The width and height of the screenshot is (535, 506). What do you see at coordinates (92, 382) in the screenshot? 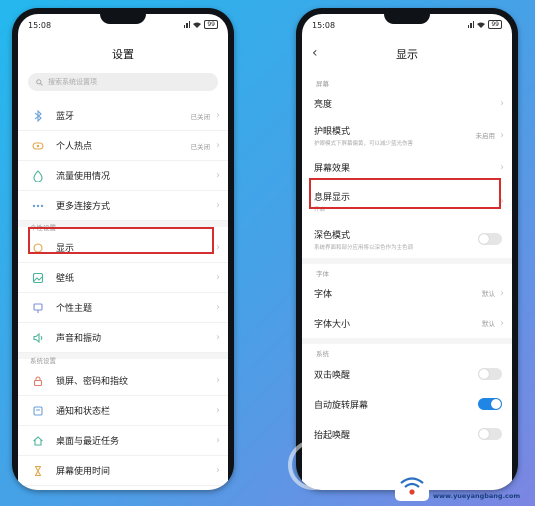
I see `lock-label: 锁屏、密码和指纹` at bounding box center [92, 382].